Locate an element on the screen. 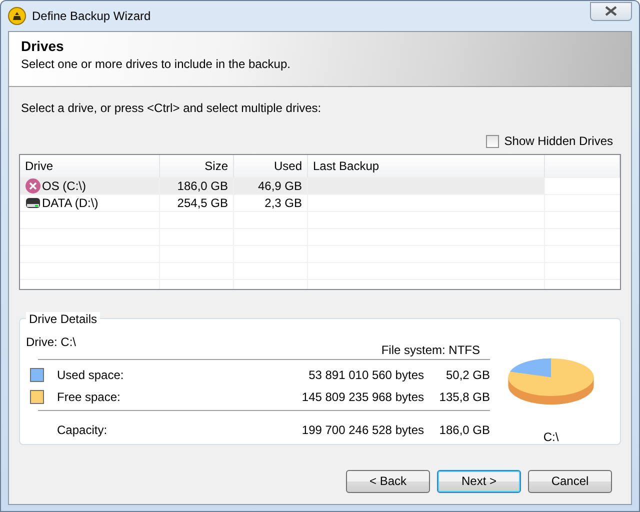  wizard-button: < Back is located at coordinates (388, 481).